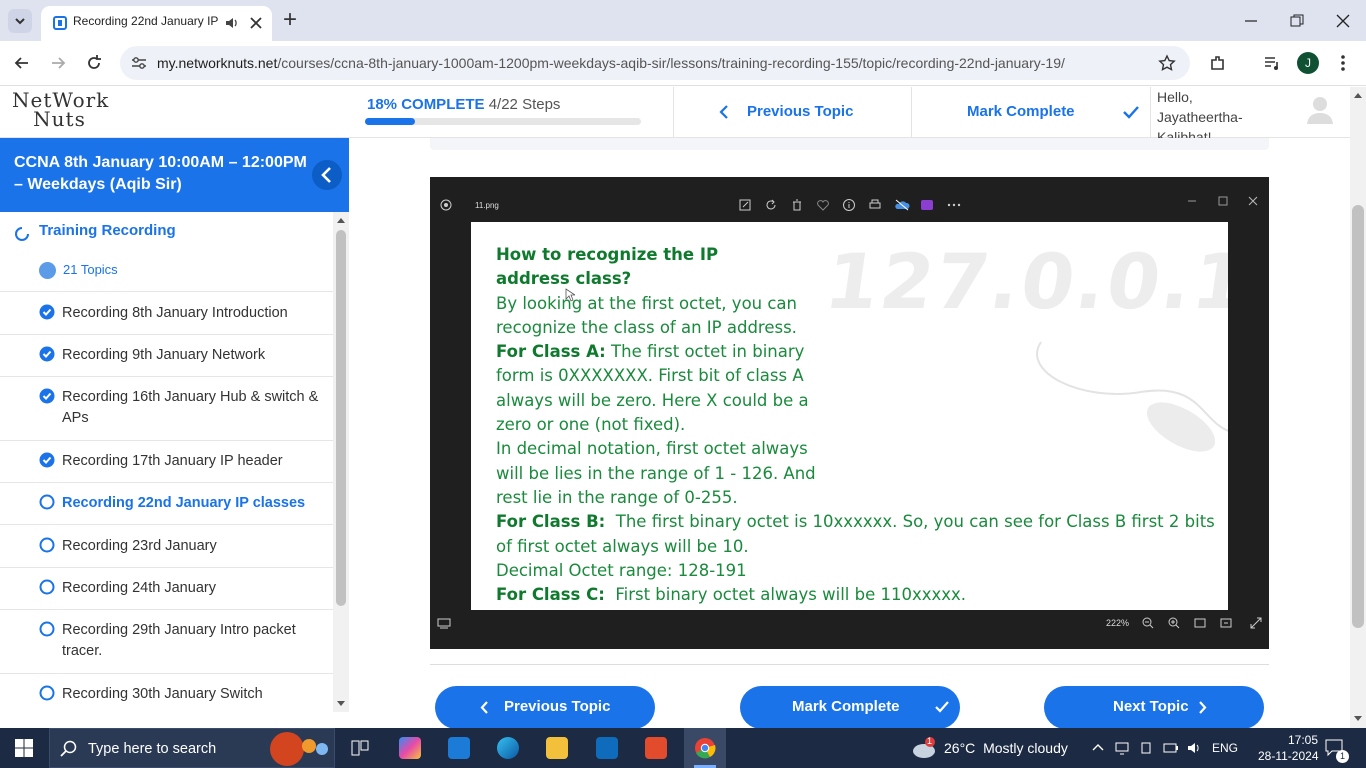 Image resolution: width=1366 pixels, height=768 pixels. I want to click on zoom-in-icon, so click(1174, 623).